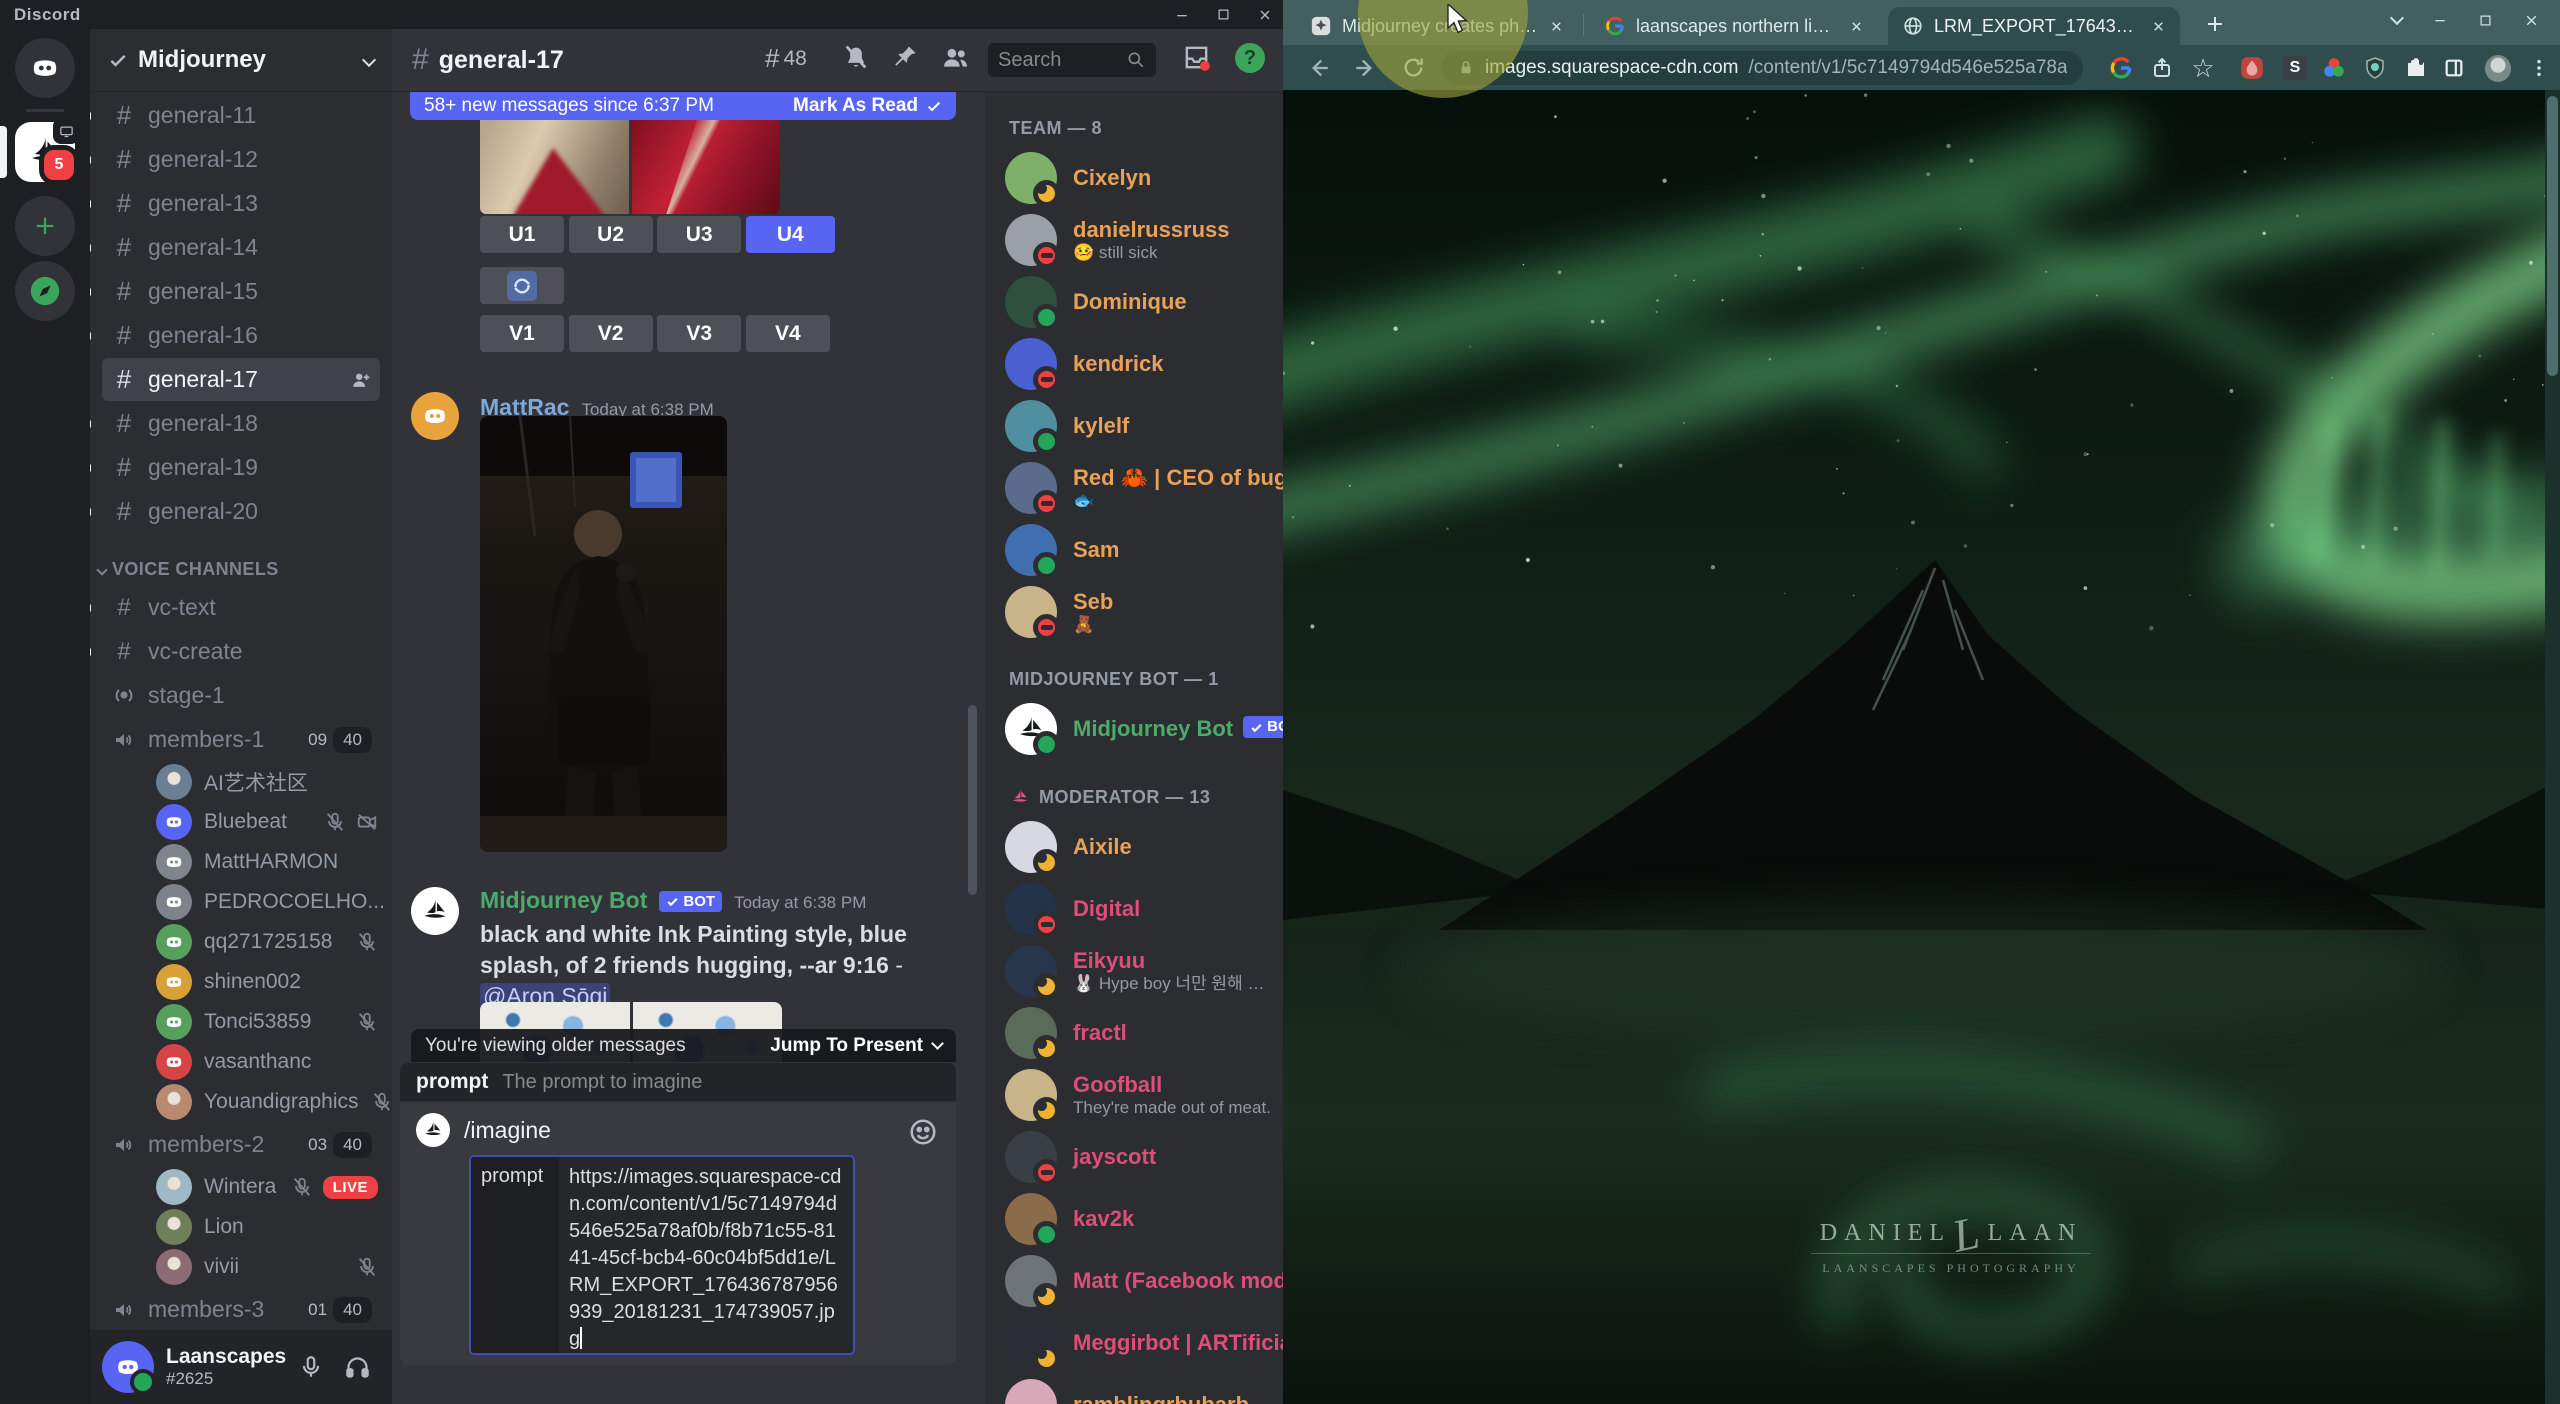 The image size is (2560, 1404). I want to click on message-author: Midjourney Bot, so click(563, 900).